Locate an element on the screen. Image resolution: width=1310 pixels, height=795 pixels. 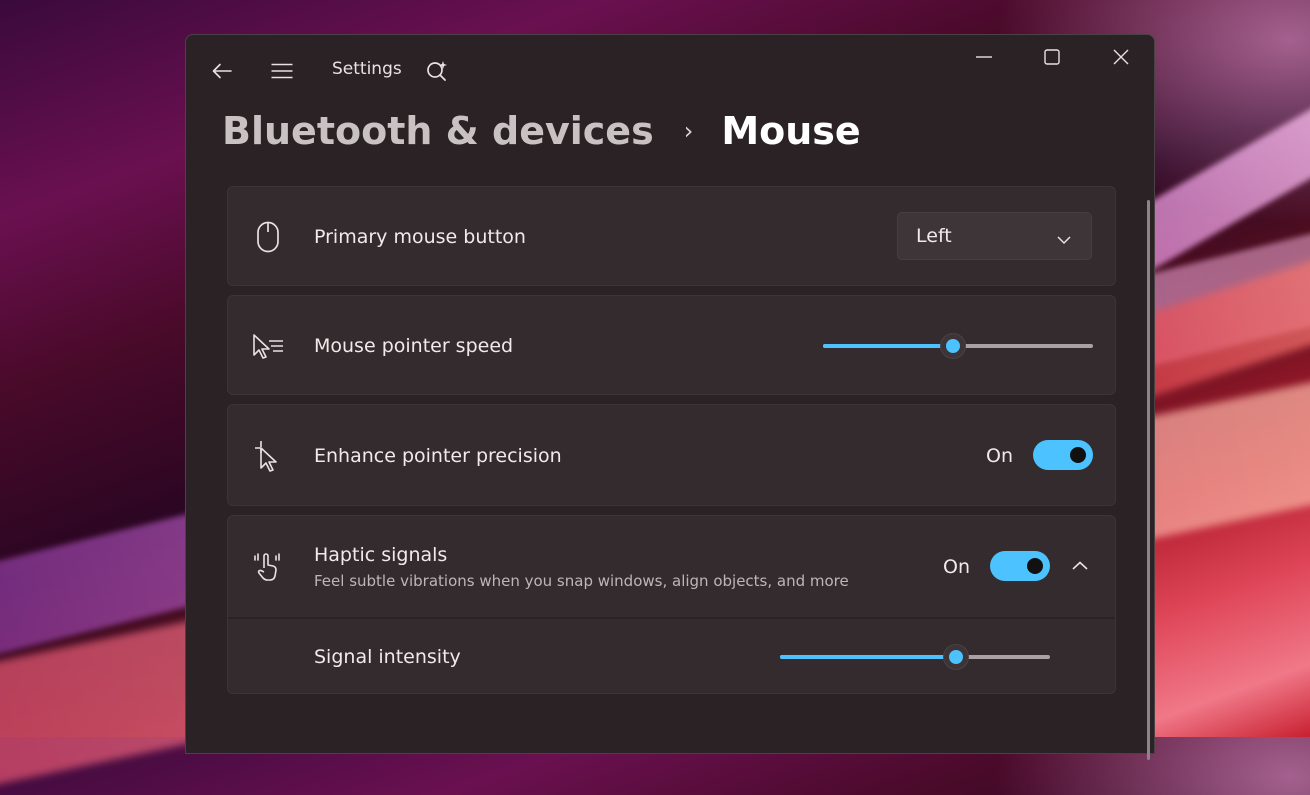
primary-mouse-button-dropdown: Left is located at coordinates (994, 236).